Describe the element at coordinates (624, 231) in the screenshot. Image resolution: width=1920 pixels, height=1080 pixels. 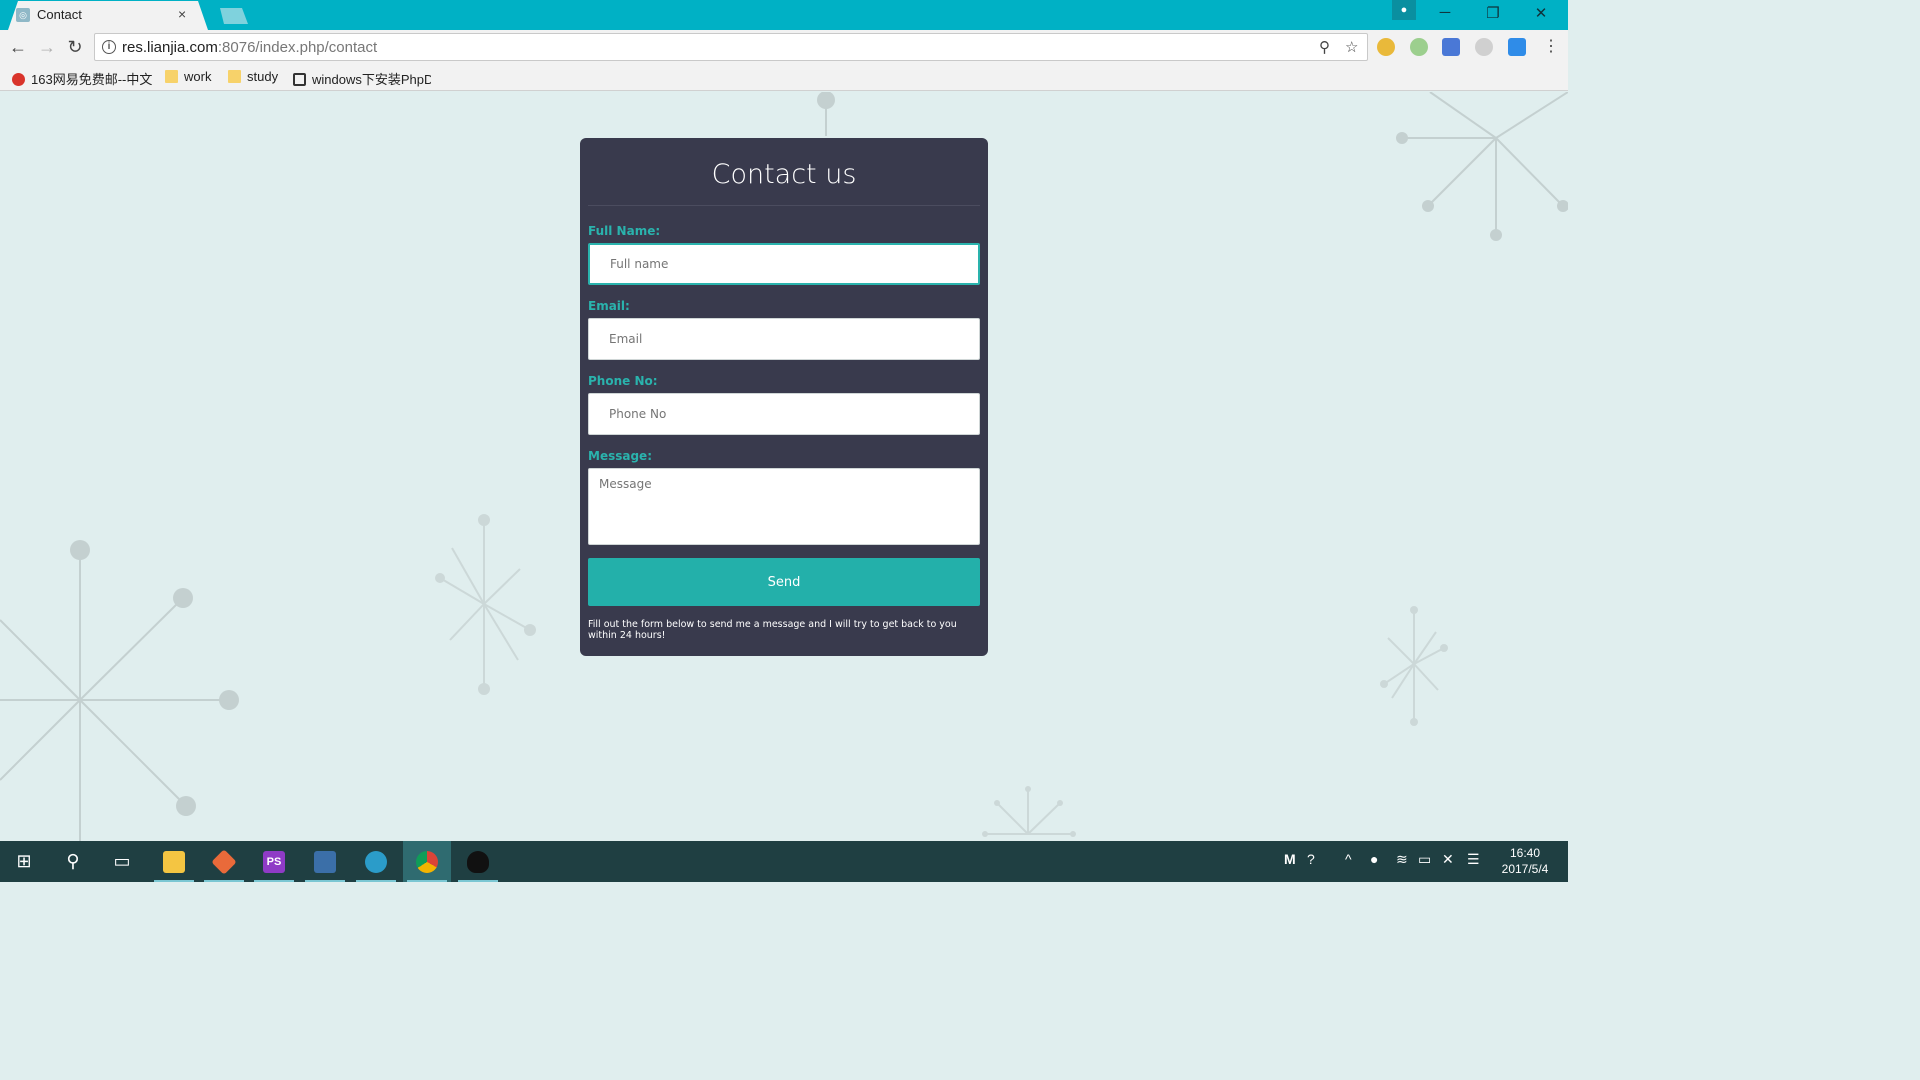
I see `full-name-label: Full Name:` at that location.